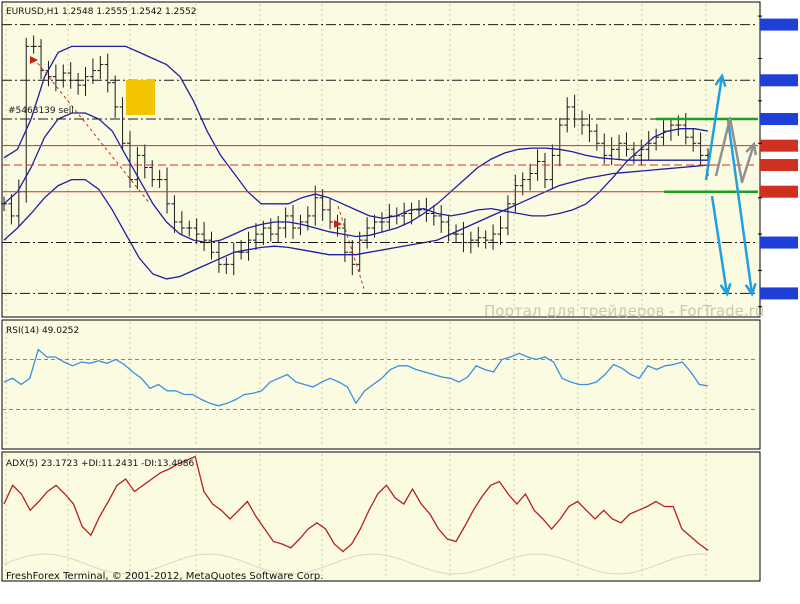  Describe the element at coordinates (42, 331) in the screenshot. I see `rsi-title: RSI(14) 49.0252` at that location.